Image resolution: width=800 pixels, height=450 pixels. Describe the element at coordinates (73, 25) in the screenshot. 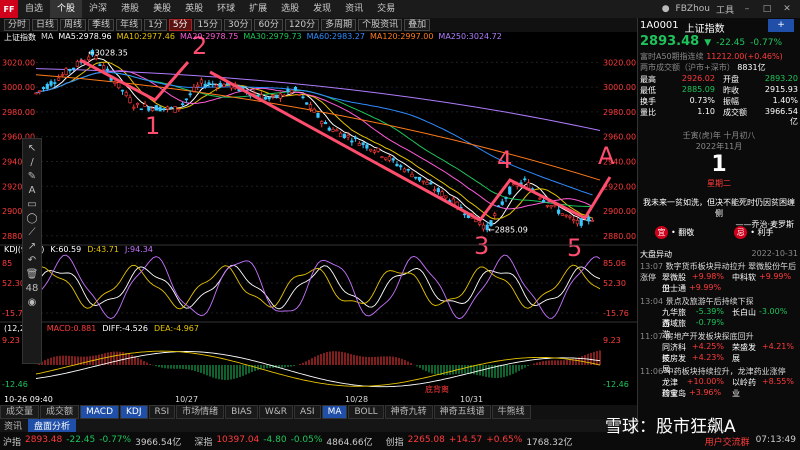

I see `period-button: 周线` at that location.